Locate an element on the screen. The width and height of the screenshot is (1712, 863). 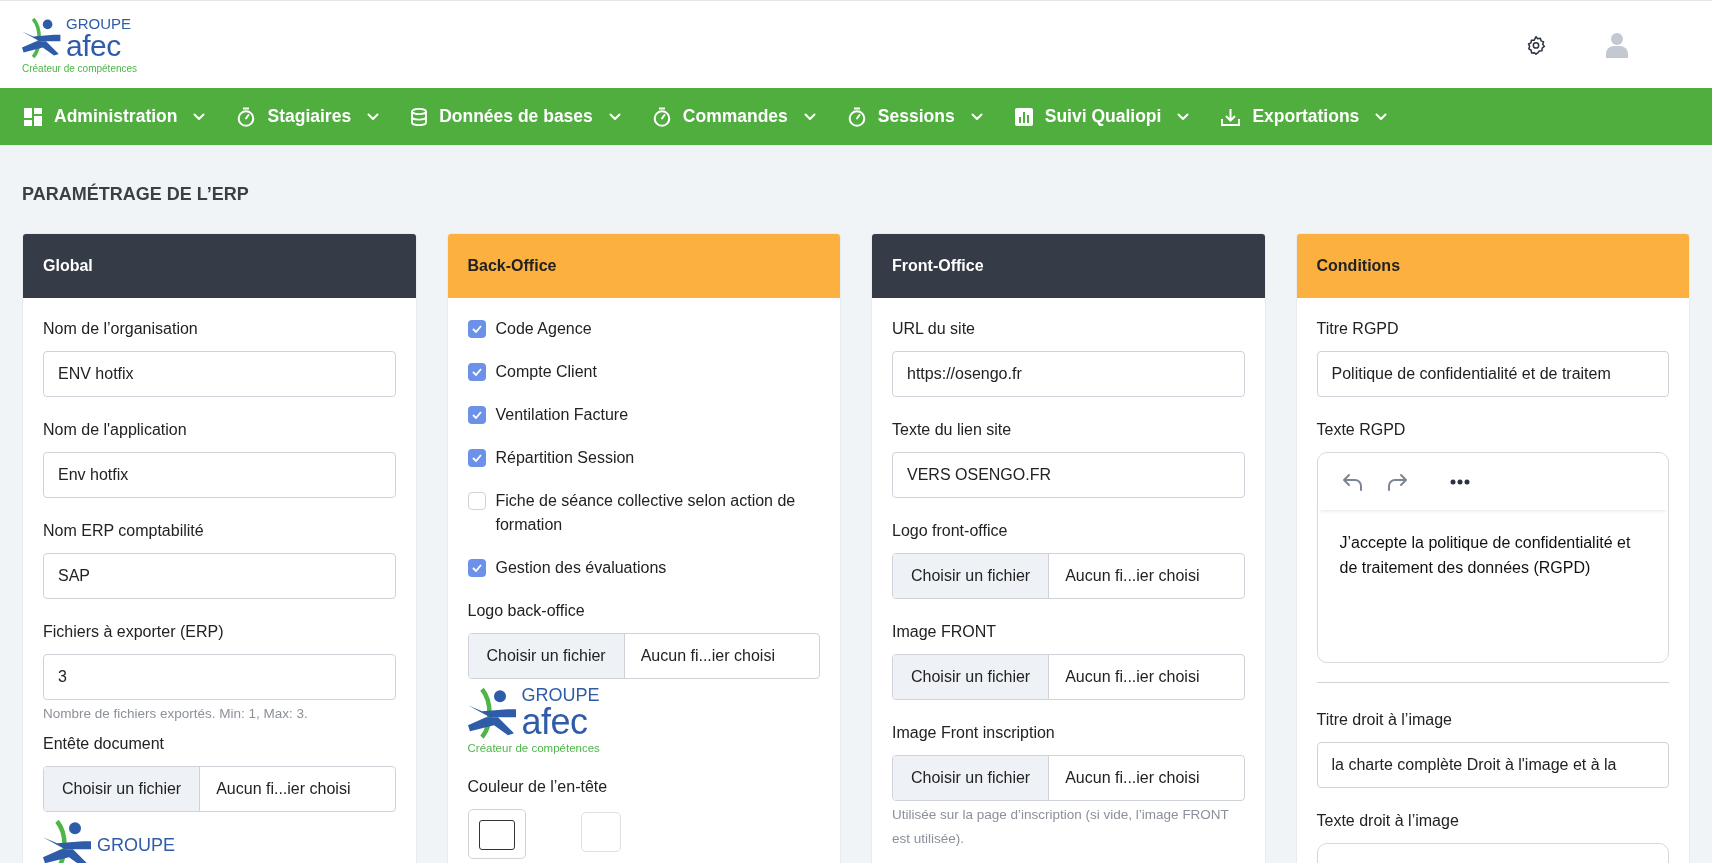
more-icon is located at coordinates (1459, 481).